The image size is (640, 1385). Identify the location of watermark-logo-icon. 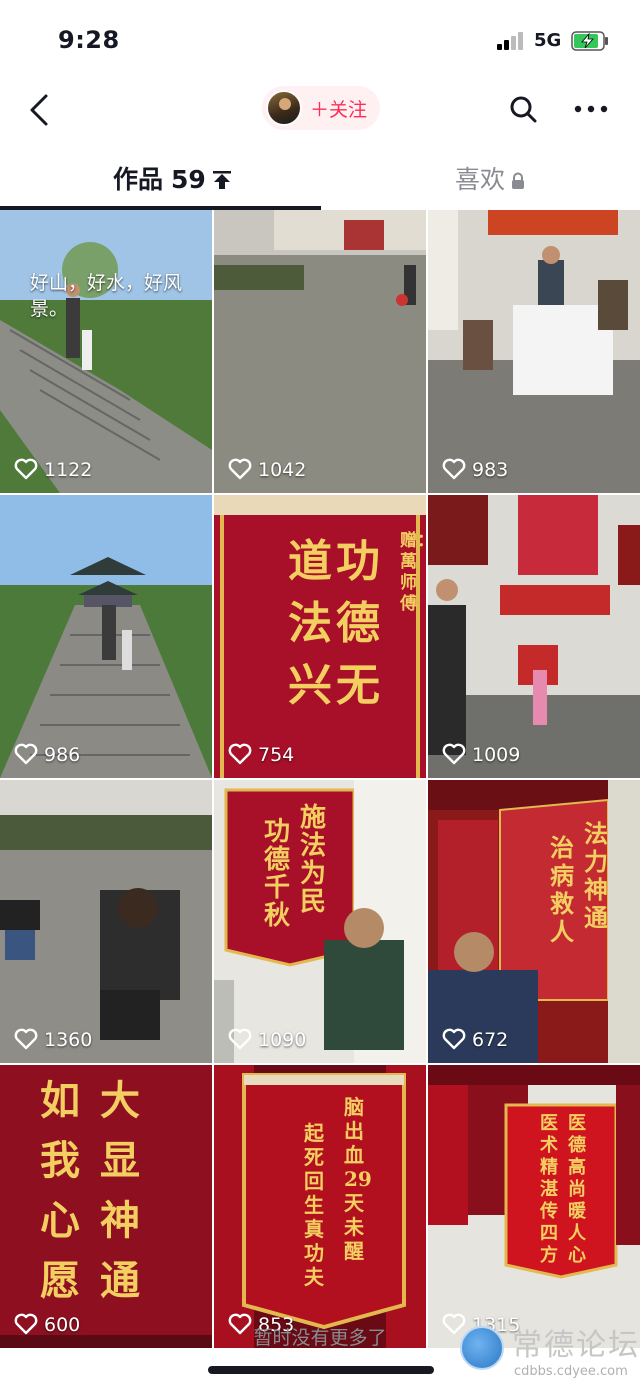
(482, 1348).